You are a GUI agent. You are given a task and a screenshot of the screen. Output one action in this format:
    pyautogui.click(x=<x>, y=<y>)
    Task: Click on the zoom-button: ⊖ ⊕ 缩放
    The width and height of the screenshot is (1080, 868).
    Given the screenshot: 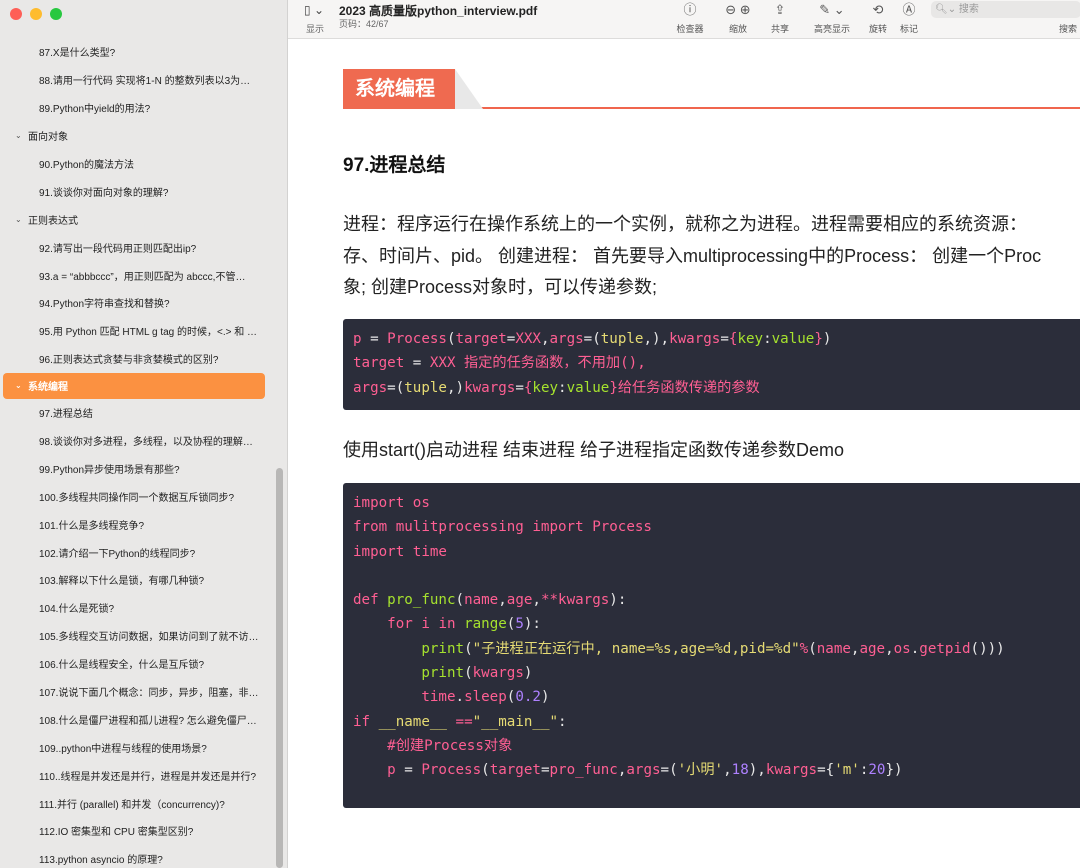 What is the action you would take?
    pyautogui.click(x=738, y=18)
    